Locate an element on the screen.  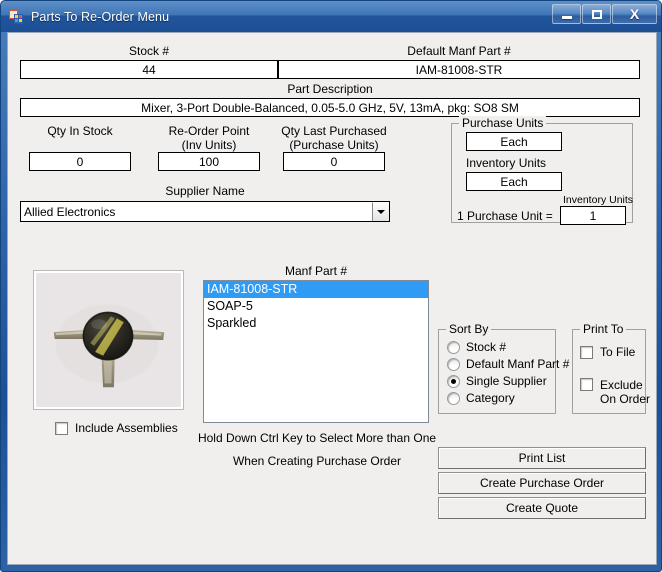
qty-last-purchased-input: 0 is located at coordinates (334, 161).